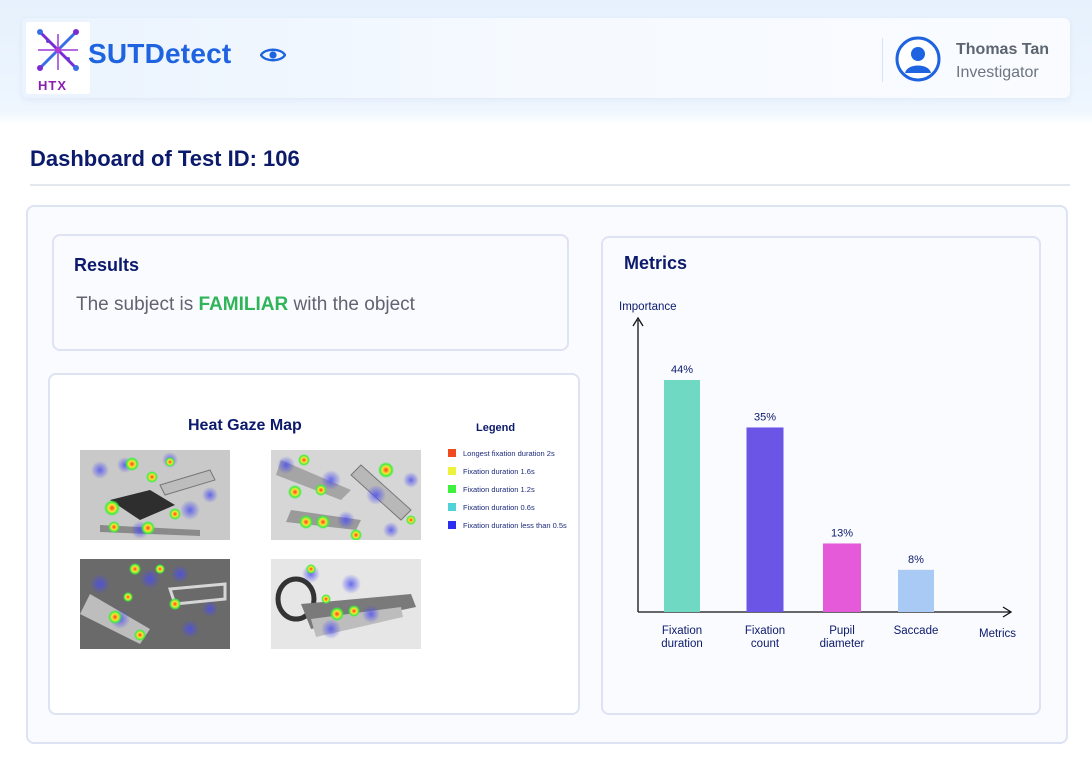 The width and height of the screenshot is (1092, 777). What do you see at coordinates (160, 53) in the screenshot?
I see `app-name: SUTDetect` at bounding box center [160, 53].